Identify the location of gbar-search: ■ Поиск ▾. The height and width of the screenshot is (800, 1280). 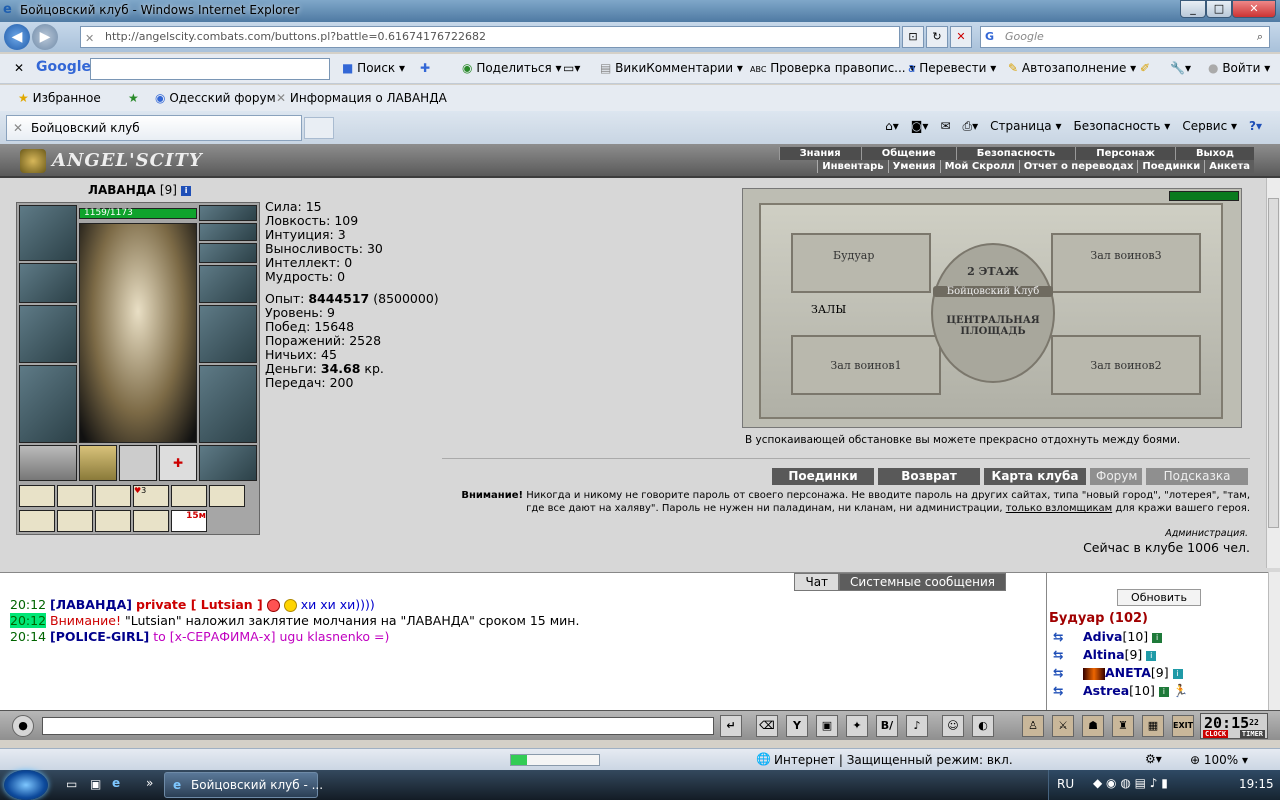
(373, 68).